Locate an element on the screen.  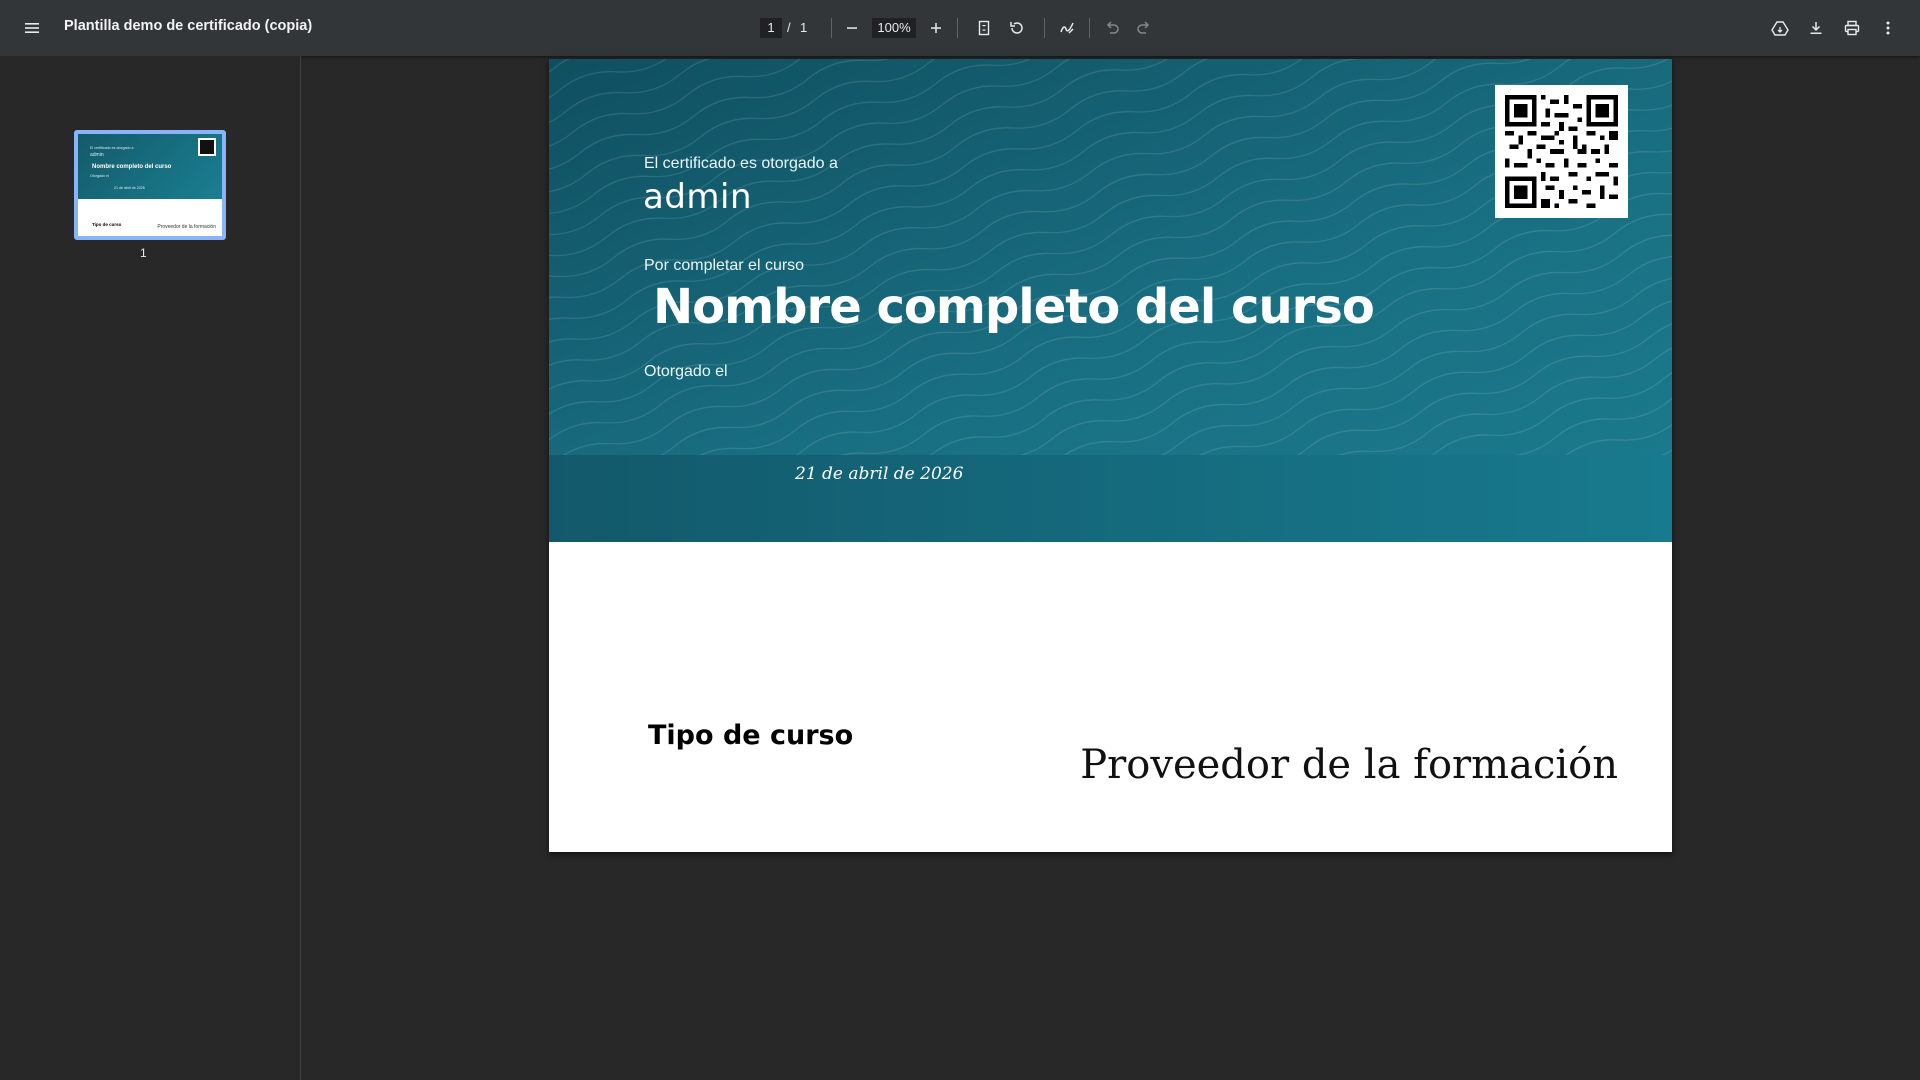
thumbnail-date: 21 de abril de 2026 is located at coordinates (129, 188).